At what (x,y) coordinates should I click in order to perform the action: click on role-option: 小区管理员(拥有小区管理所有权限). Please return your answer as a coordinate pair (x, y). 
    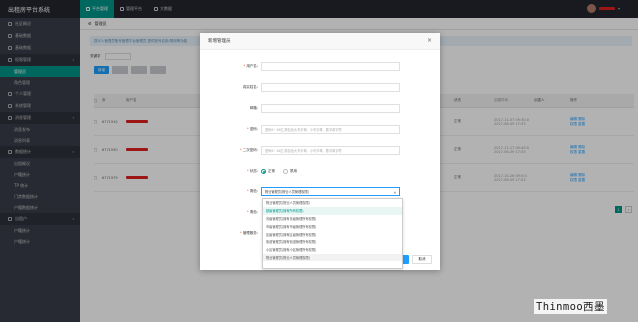
    Looking at the image, I should click on (332, 250).